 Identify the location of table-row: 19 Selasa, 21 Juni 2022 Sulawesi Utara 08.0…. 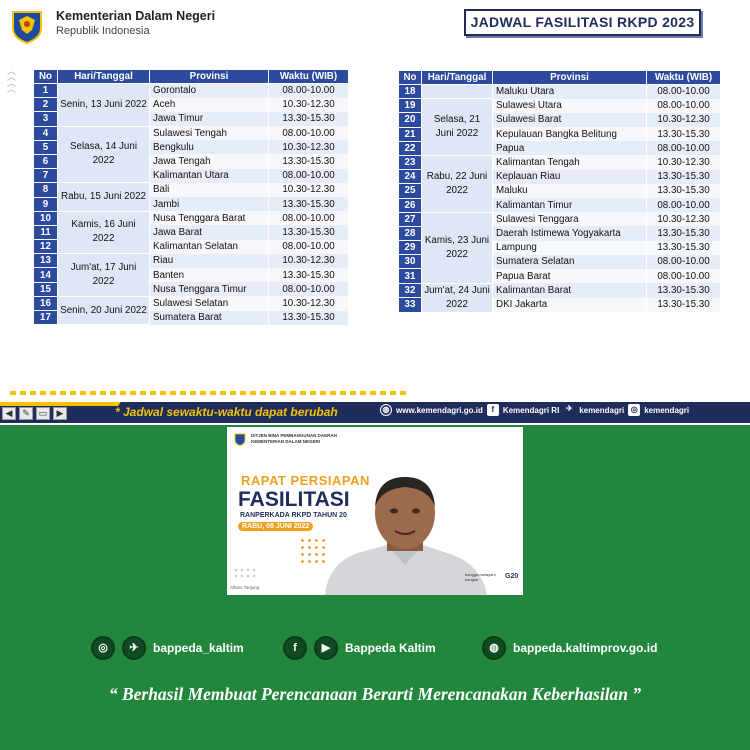
(559, 127).